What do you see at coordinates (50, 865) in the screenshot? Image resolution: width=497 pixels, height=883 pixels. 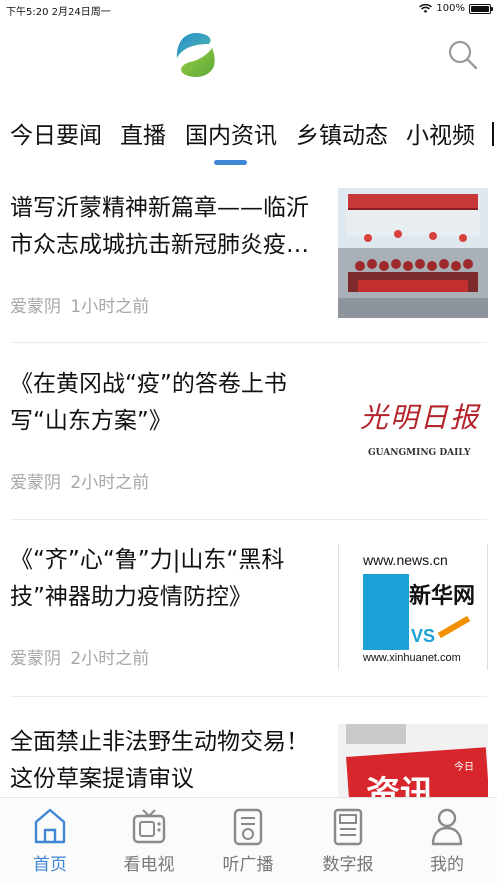 I see `nav-label: 首页` at bounding box center [50, 865].